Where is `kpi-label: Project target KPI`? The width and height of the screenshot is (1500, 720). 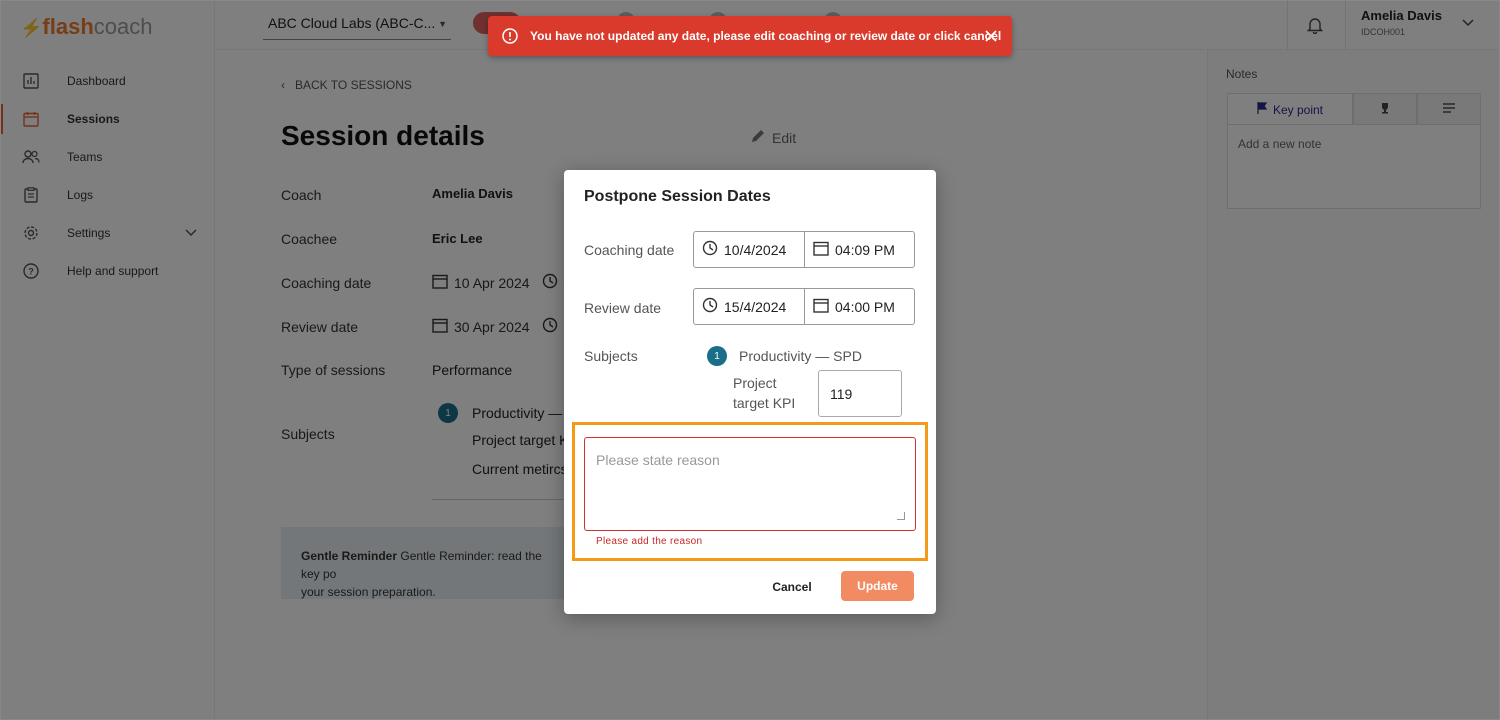 kpi-label: Project target KPI is located at coordinates (764, 393).